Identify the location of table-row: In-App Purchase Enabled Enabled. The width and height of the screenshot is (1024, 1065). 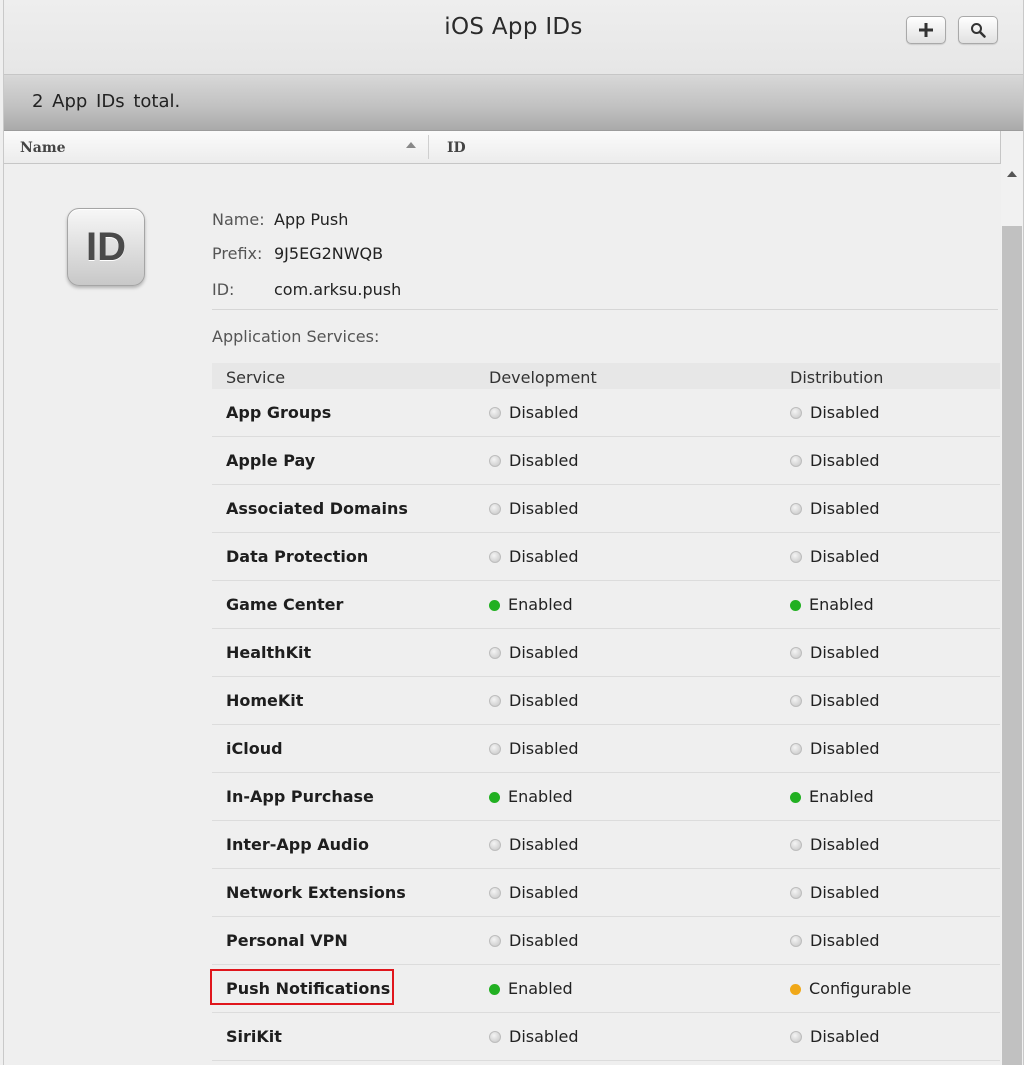
(606, 797).